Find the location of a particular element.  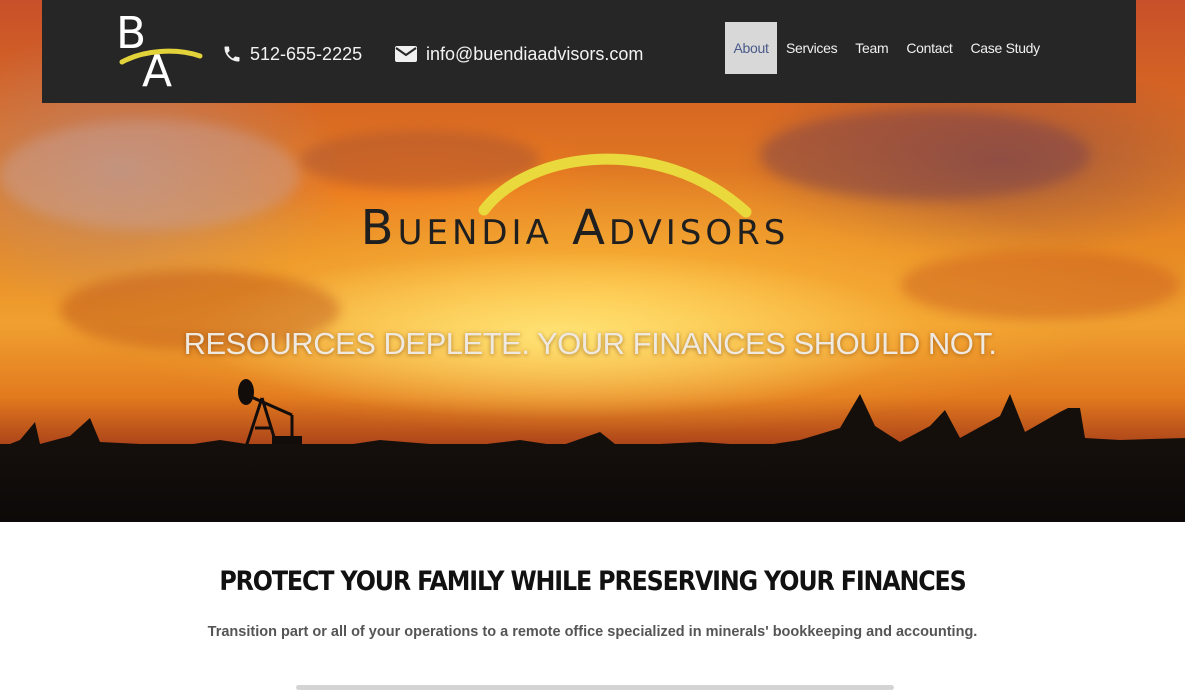

phone-number: 512-655-2225 is located at coordinates (306, 54).